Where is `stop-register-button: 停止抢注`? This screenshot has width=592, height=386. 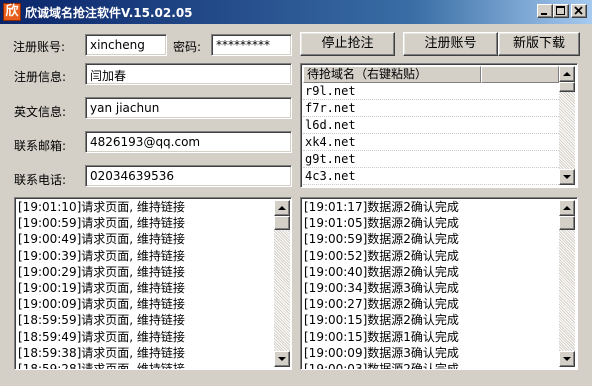 stop-register-button: 停止抢注 is located at coordinates (347, 44).